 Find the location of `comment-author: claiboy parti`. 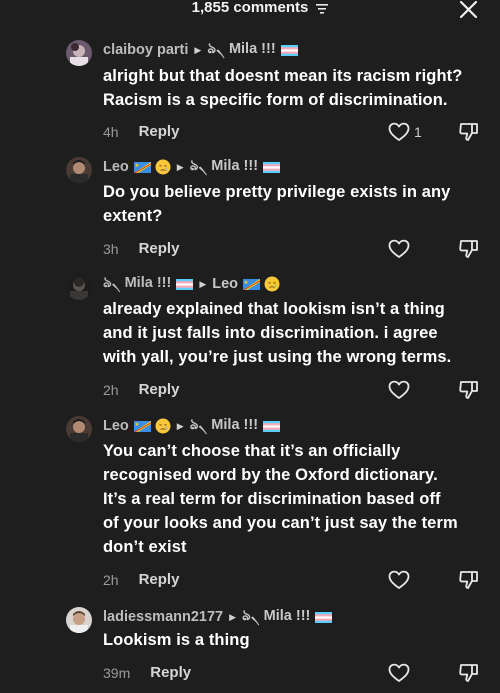

comment-author: claiboy parti is located at coordinates (145, 50).